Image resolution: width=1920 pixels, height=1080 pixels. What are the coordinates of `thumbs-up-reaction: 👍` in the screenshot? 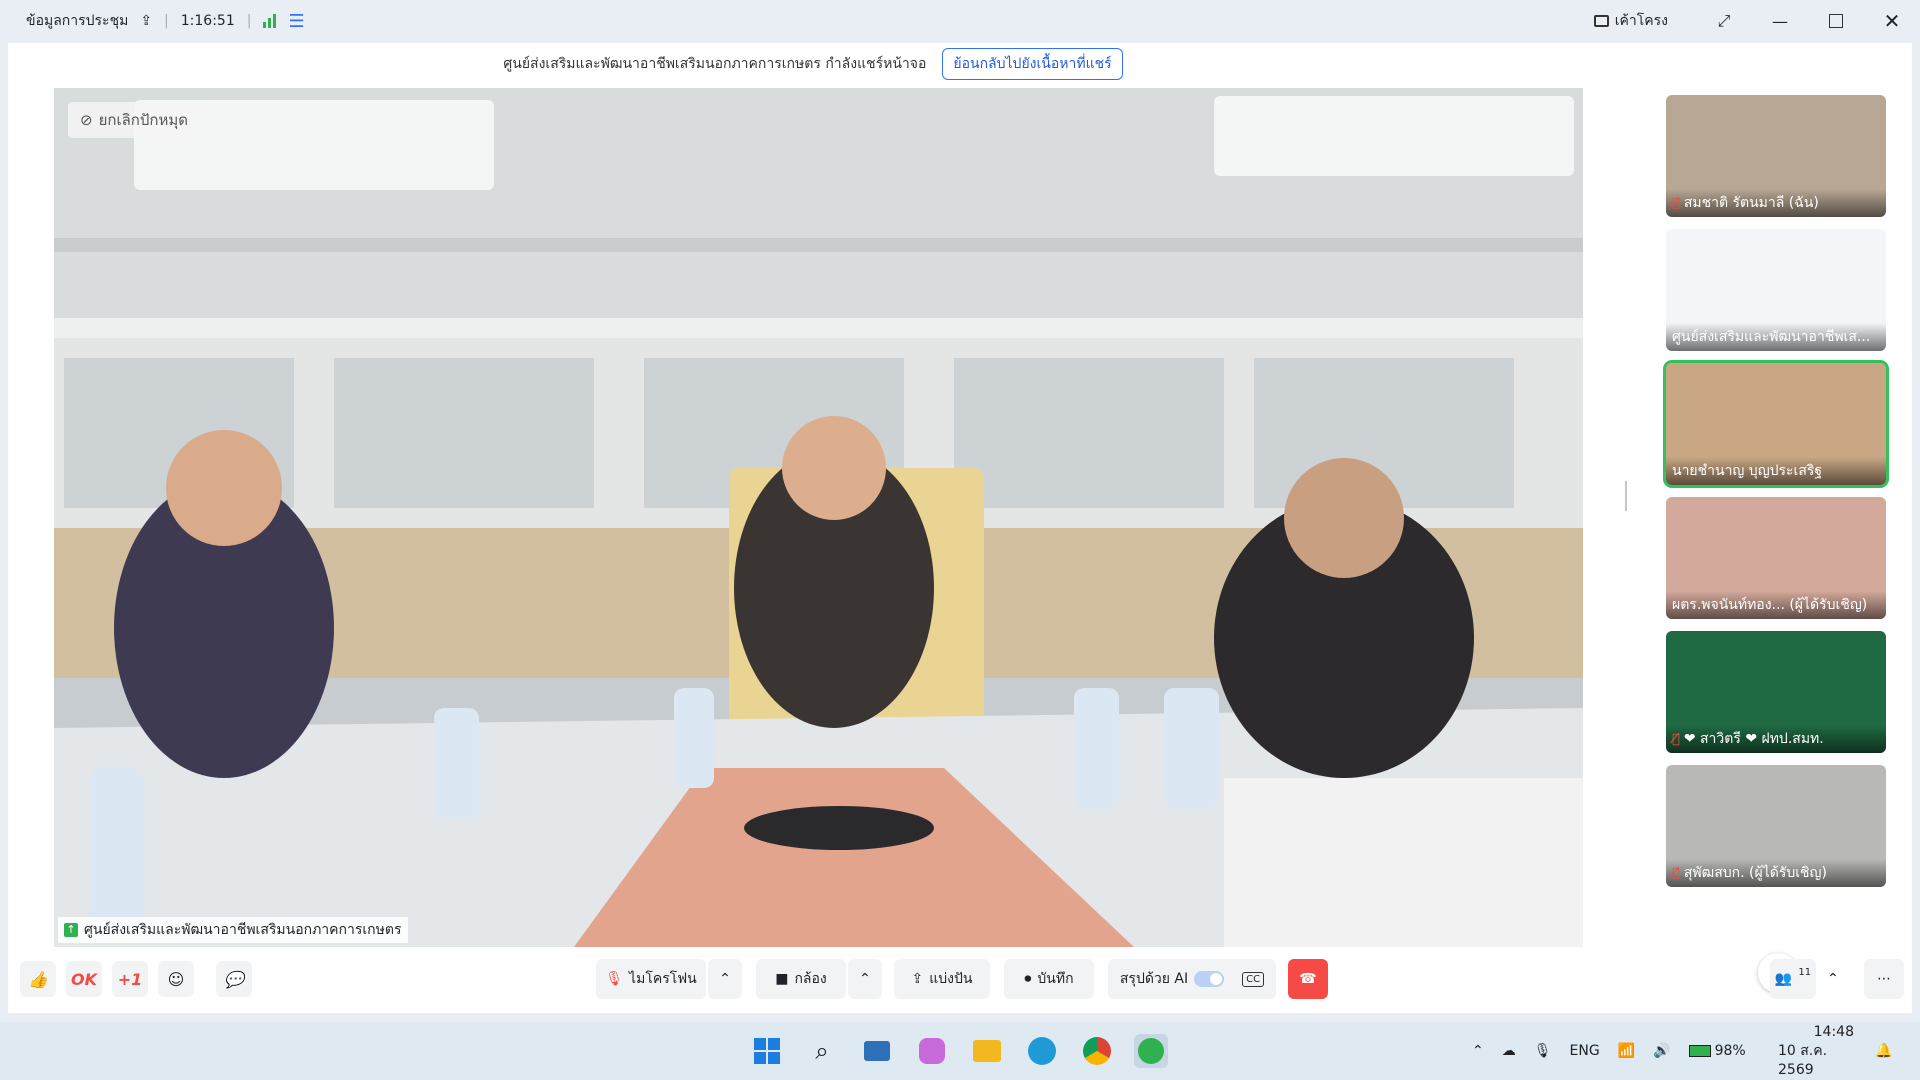 It's located at (38, 979).